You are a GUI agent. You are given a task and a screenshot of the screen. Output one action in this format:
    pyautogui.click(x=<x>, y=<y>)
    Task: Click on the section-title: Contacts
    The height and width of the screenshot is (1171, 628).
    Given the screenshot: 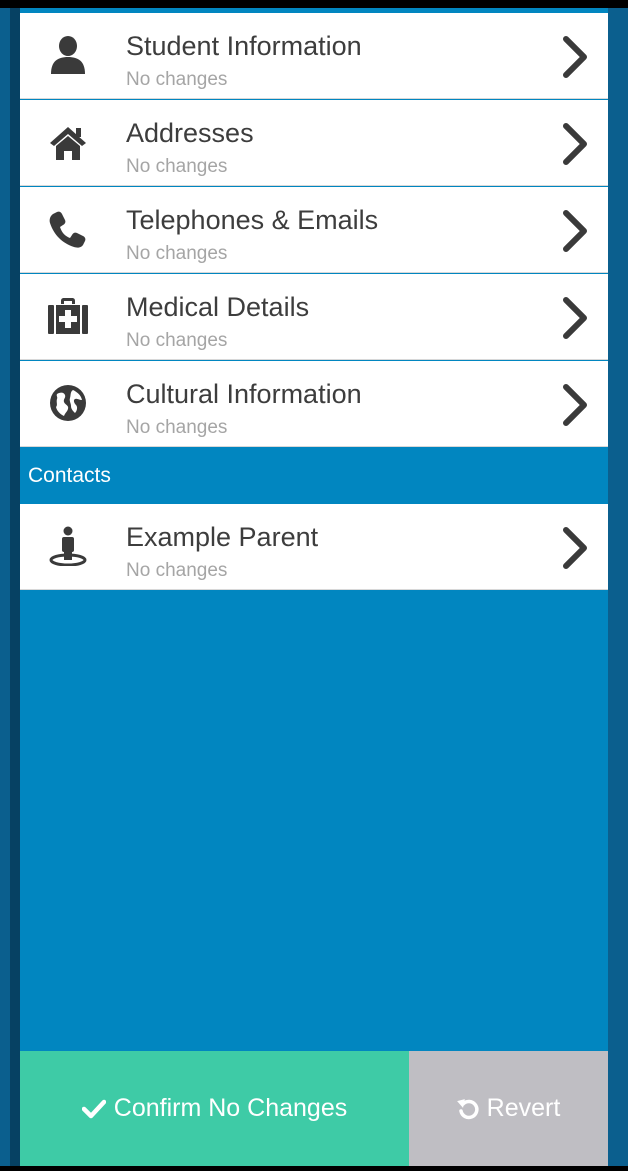 What is the action you would take?
    pyautogui.click(x=69, y=475)
    